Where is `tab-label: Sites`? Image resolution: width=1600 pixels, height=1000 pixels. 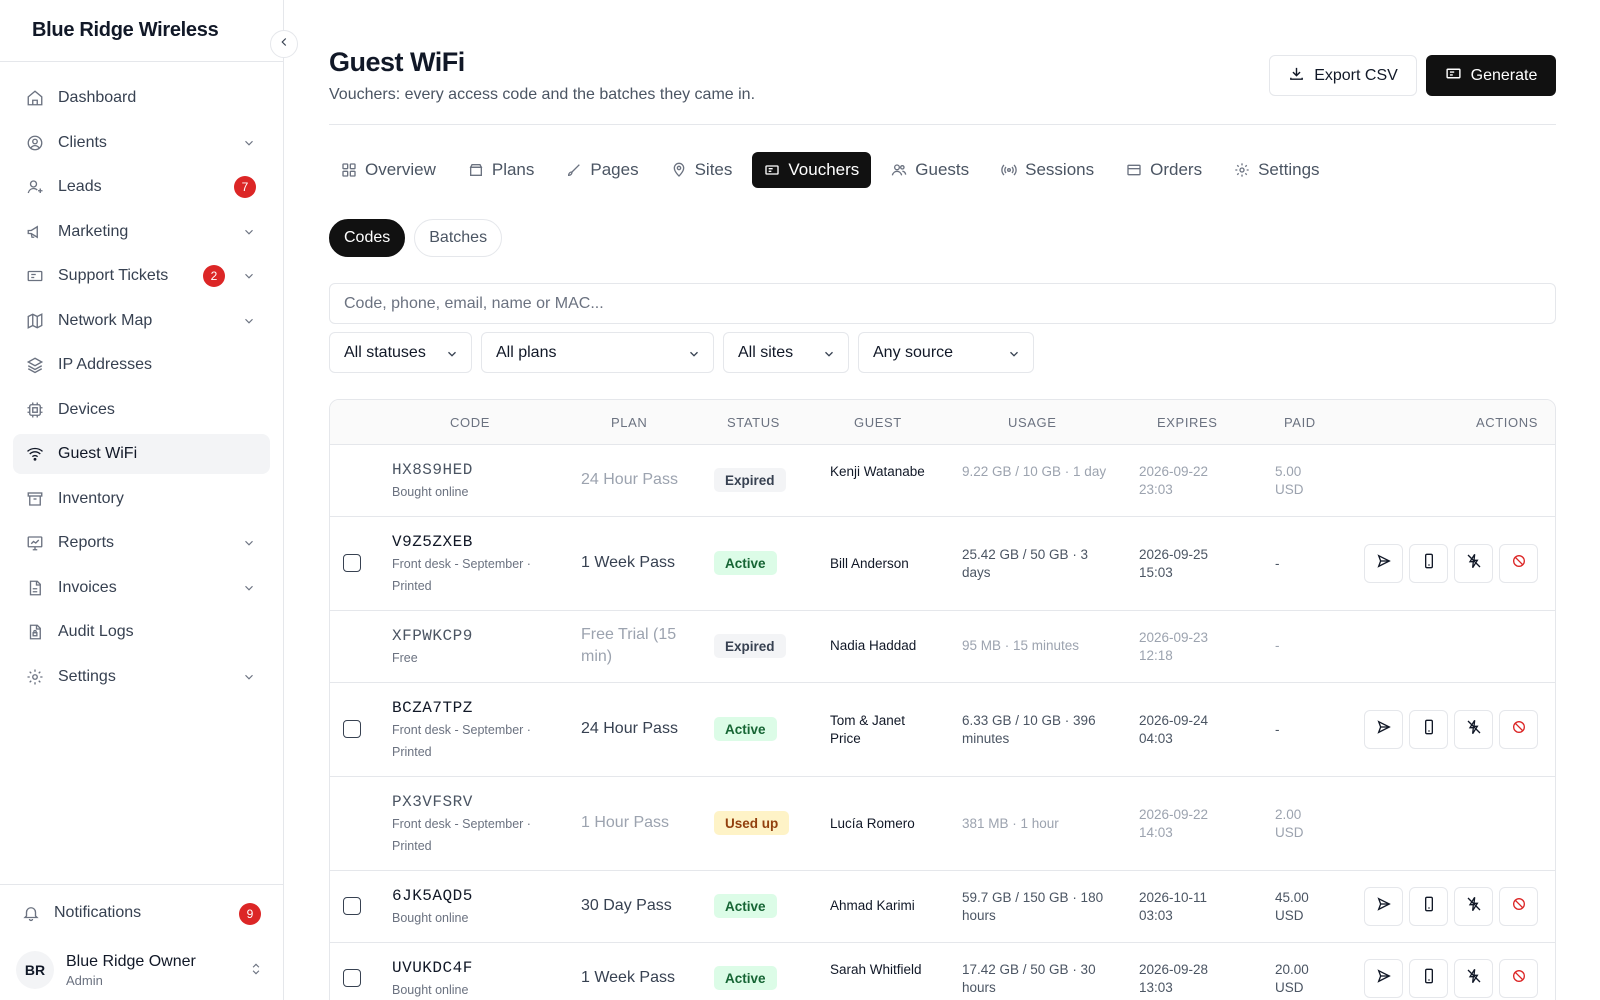 tab-label: Sites is located at coordinates (713, 169).